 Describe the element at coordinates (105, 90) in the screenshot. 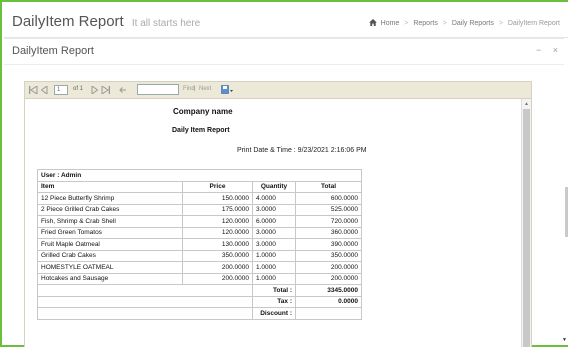

I see `last-page-icon` at that location.